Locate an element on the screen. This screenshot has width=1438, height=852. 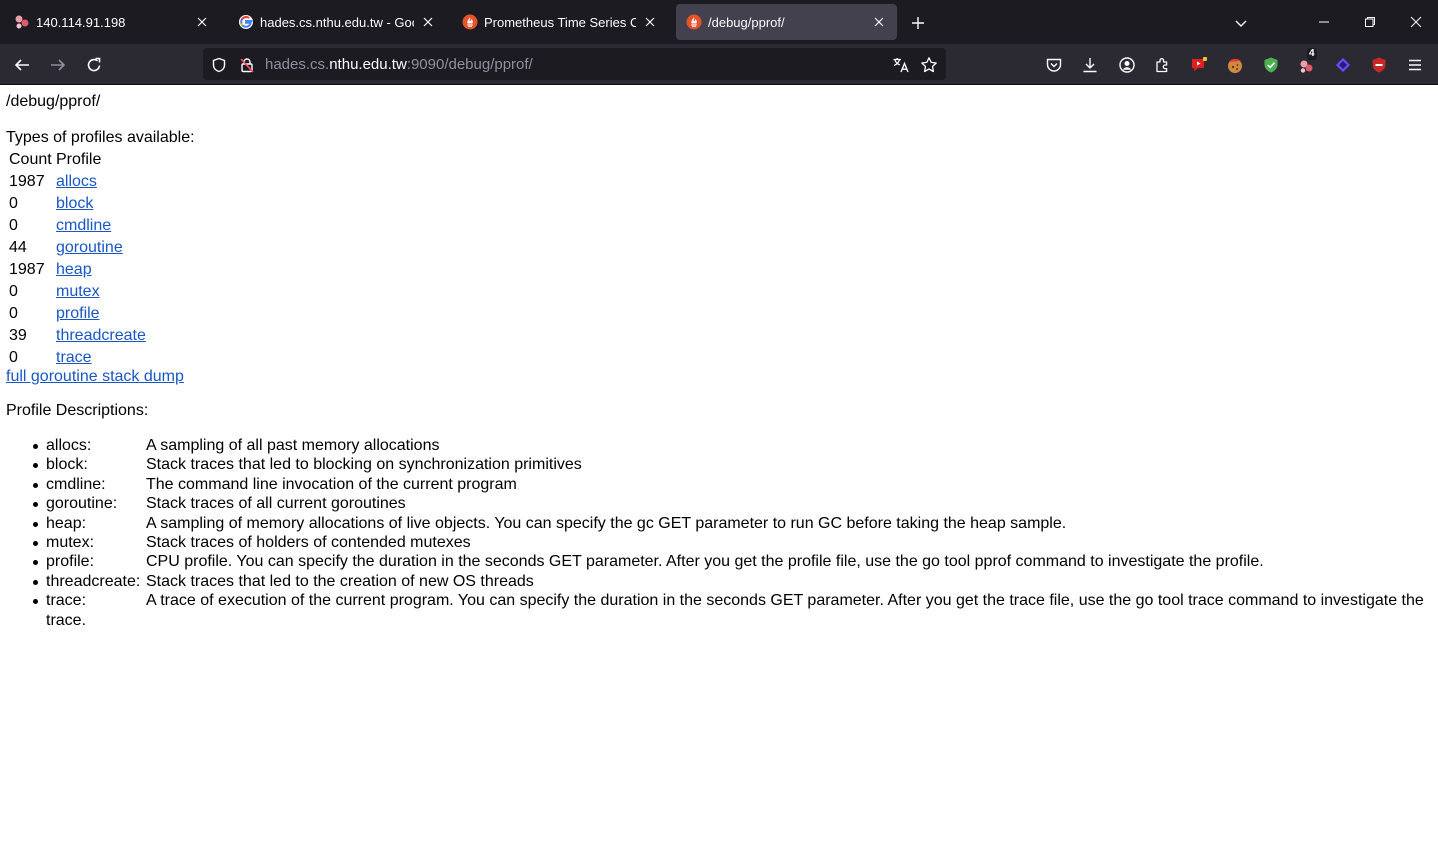
description-continuation: trace. is located at coordinates (66, 620).